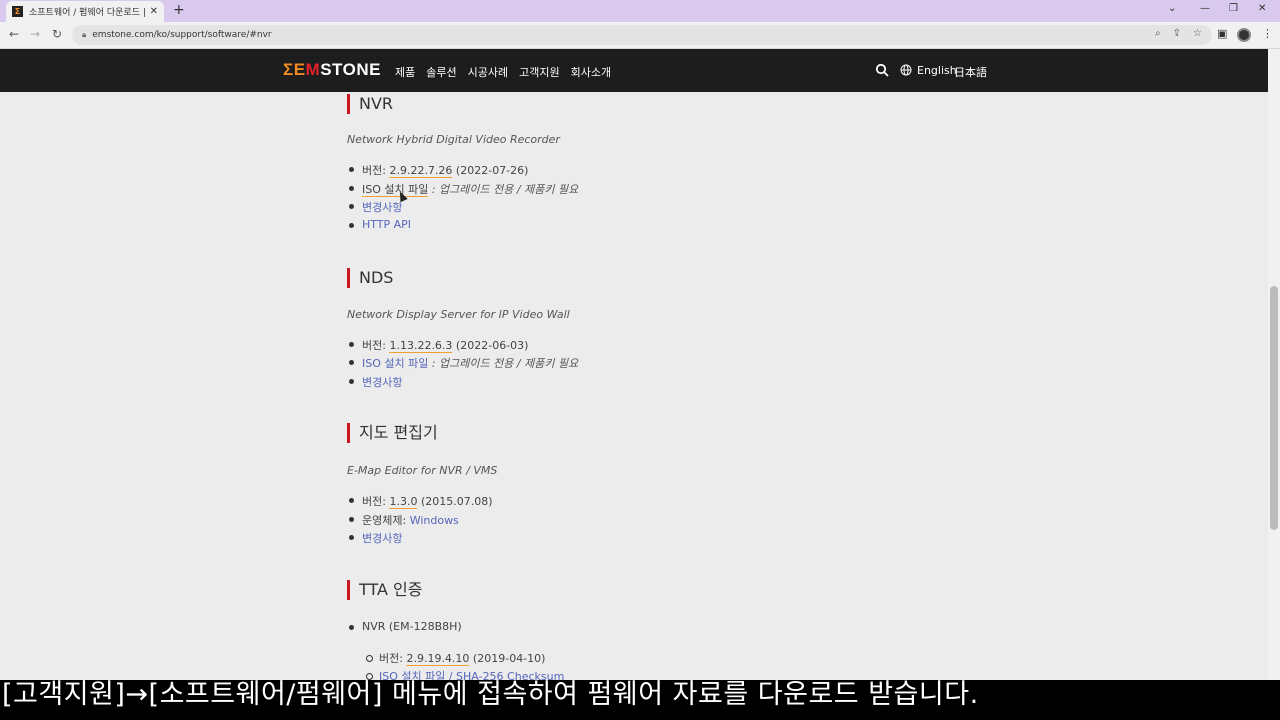 The image size is (1280, 720). What do you see at coordinates (403, 502) in the screenshot?
I see `map-version-link: 1.3.0` at bounding box center [403, 502].